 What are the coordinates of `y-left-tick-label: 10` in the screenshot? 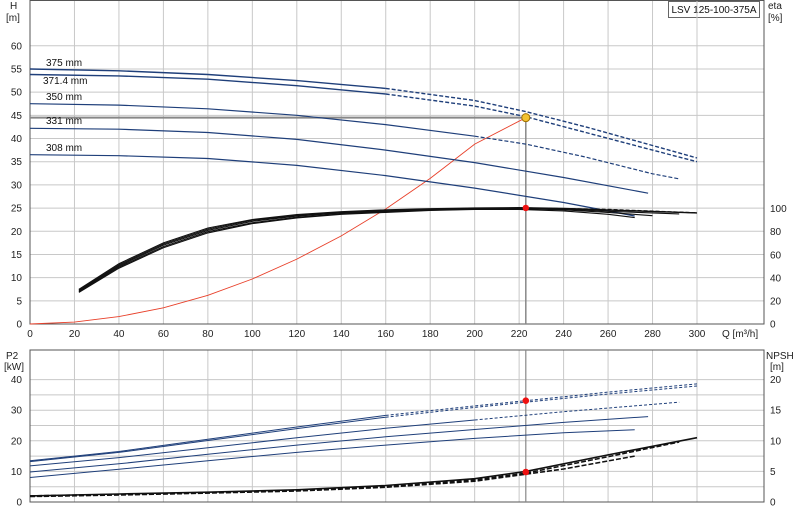 It's located at (17, 278).